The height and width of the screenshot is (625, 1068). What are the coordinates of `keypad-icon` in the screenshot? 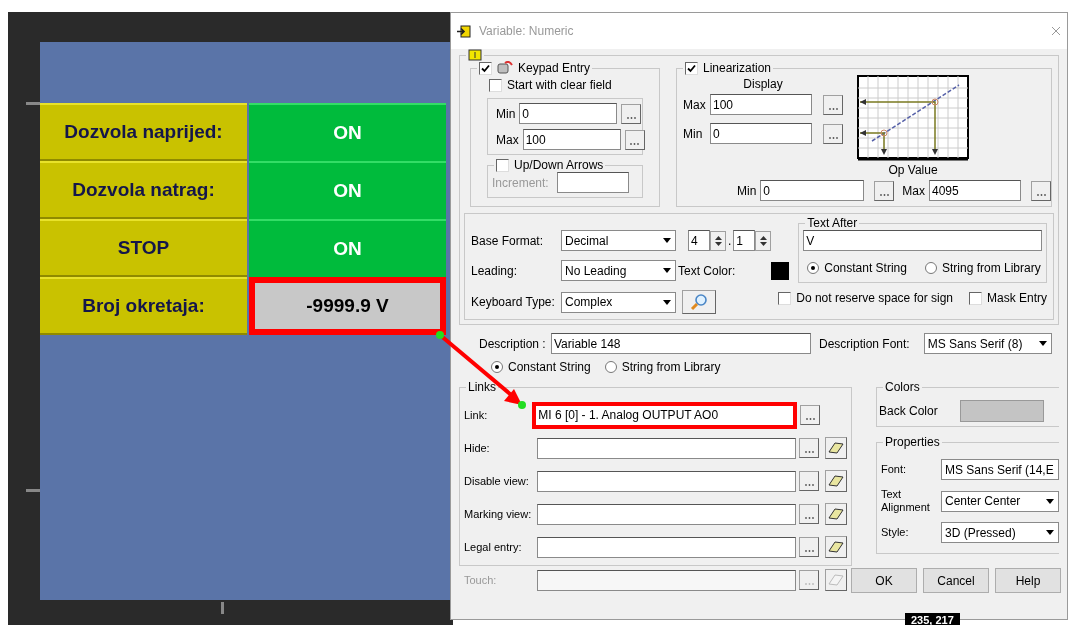 It's located at (505, 68).